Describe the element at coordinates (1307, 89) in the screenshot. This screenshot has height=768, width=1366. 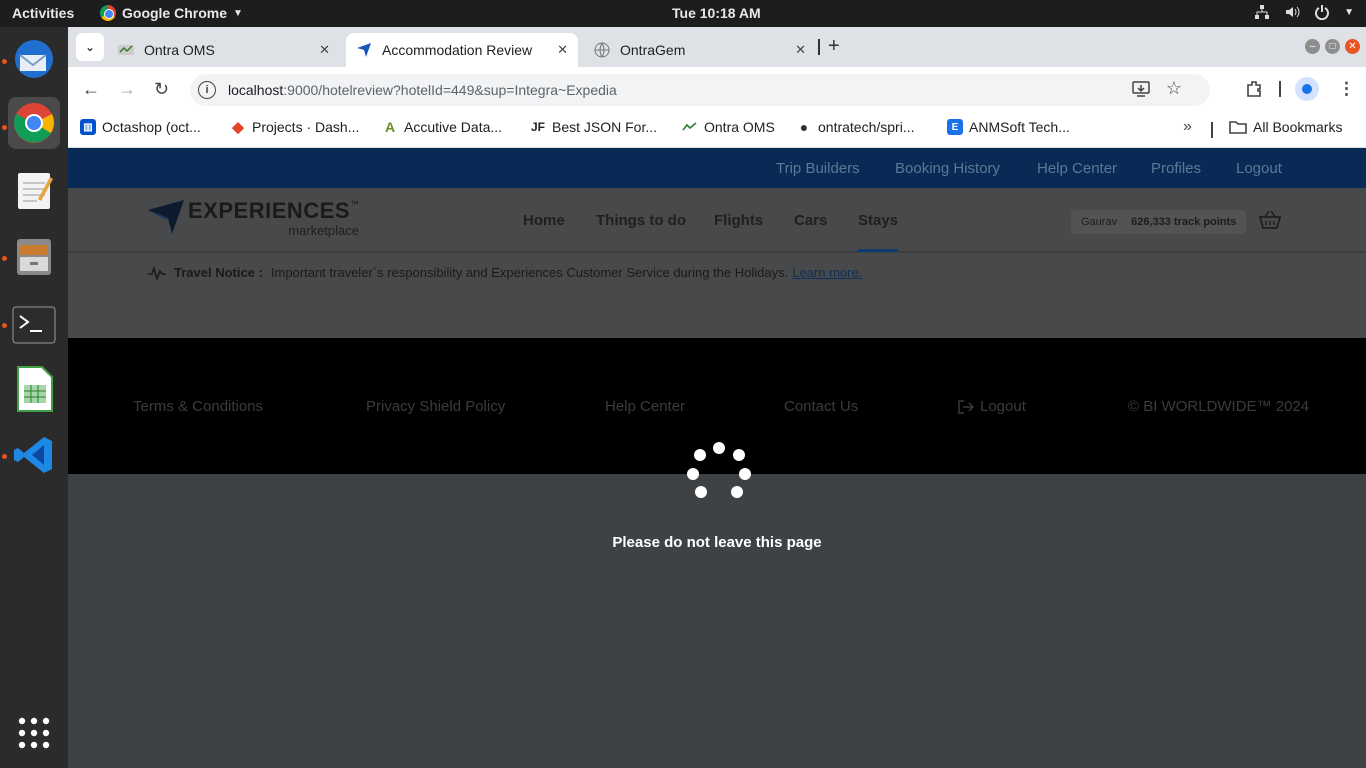
I see `profile-avatar` at that location.